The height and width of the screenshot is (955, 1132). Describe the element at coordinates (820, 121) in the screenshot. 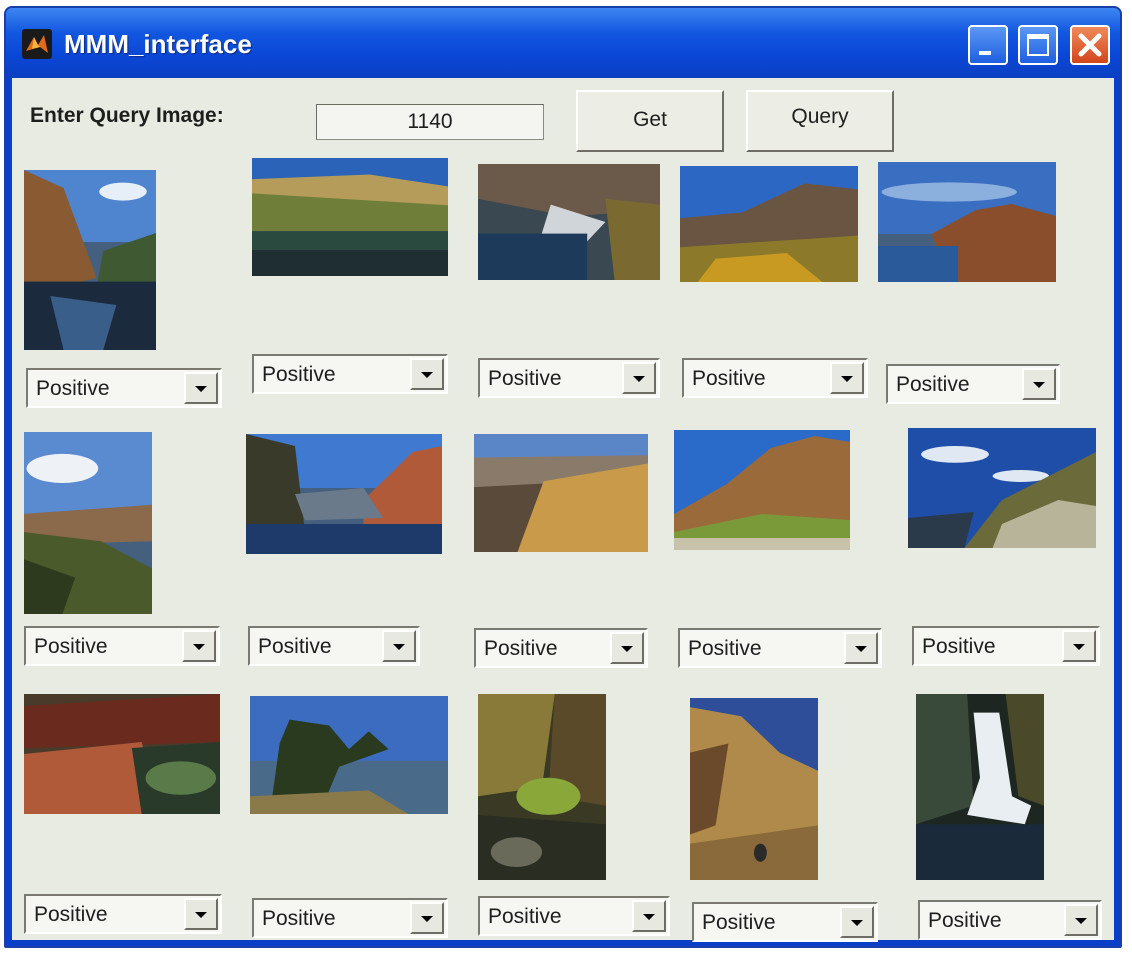

I see `query-button: Query` at that location.